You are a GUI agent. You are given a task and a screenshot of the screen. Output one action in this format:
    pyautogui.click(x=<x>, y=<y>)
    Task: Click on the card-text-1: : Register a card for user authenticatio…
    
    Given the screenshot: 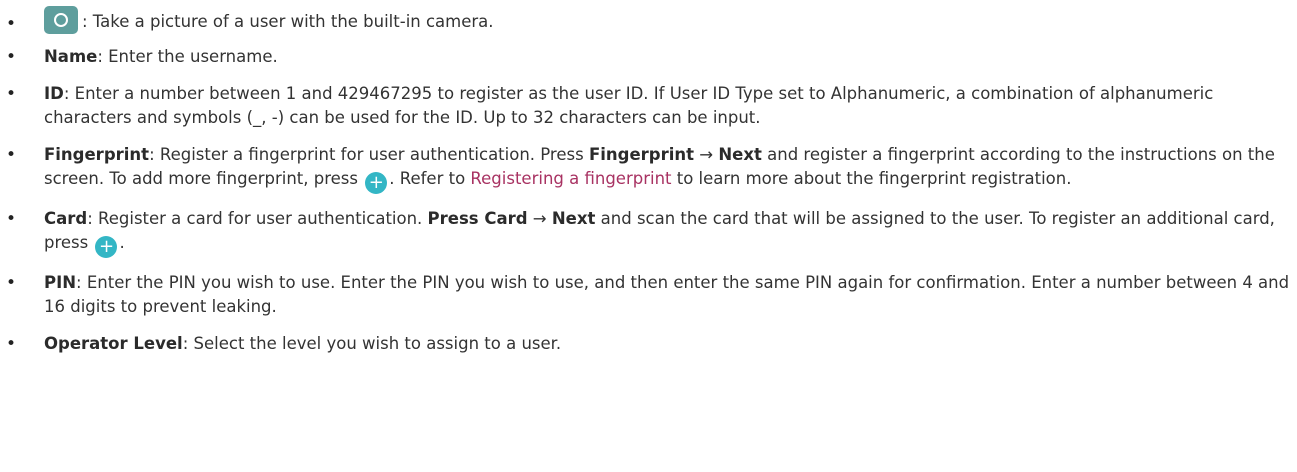 What is the action you would take?
    pyautogui.click(x=257, y=218)
    